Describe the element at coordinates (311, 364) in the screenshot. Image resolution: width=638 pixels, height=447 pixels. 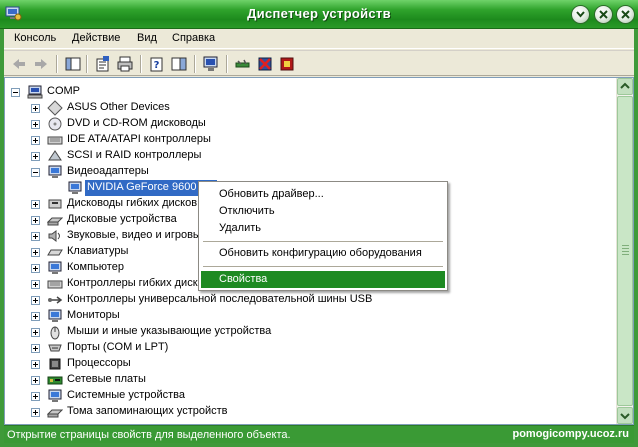
I see `tree-item-processors: Процессоры` at that location.